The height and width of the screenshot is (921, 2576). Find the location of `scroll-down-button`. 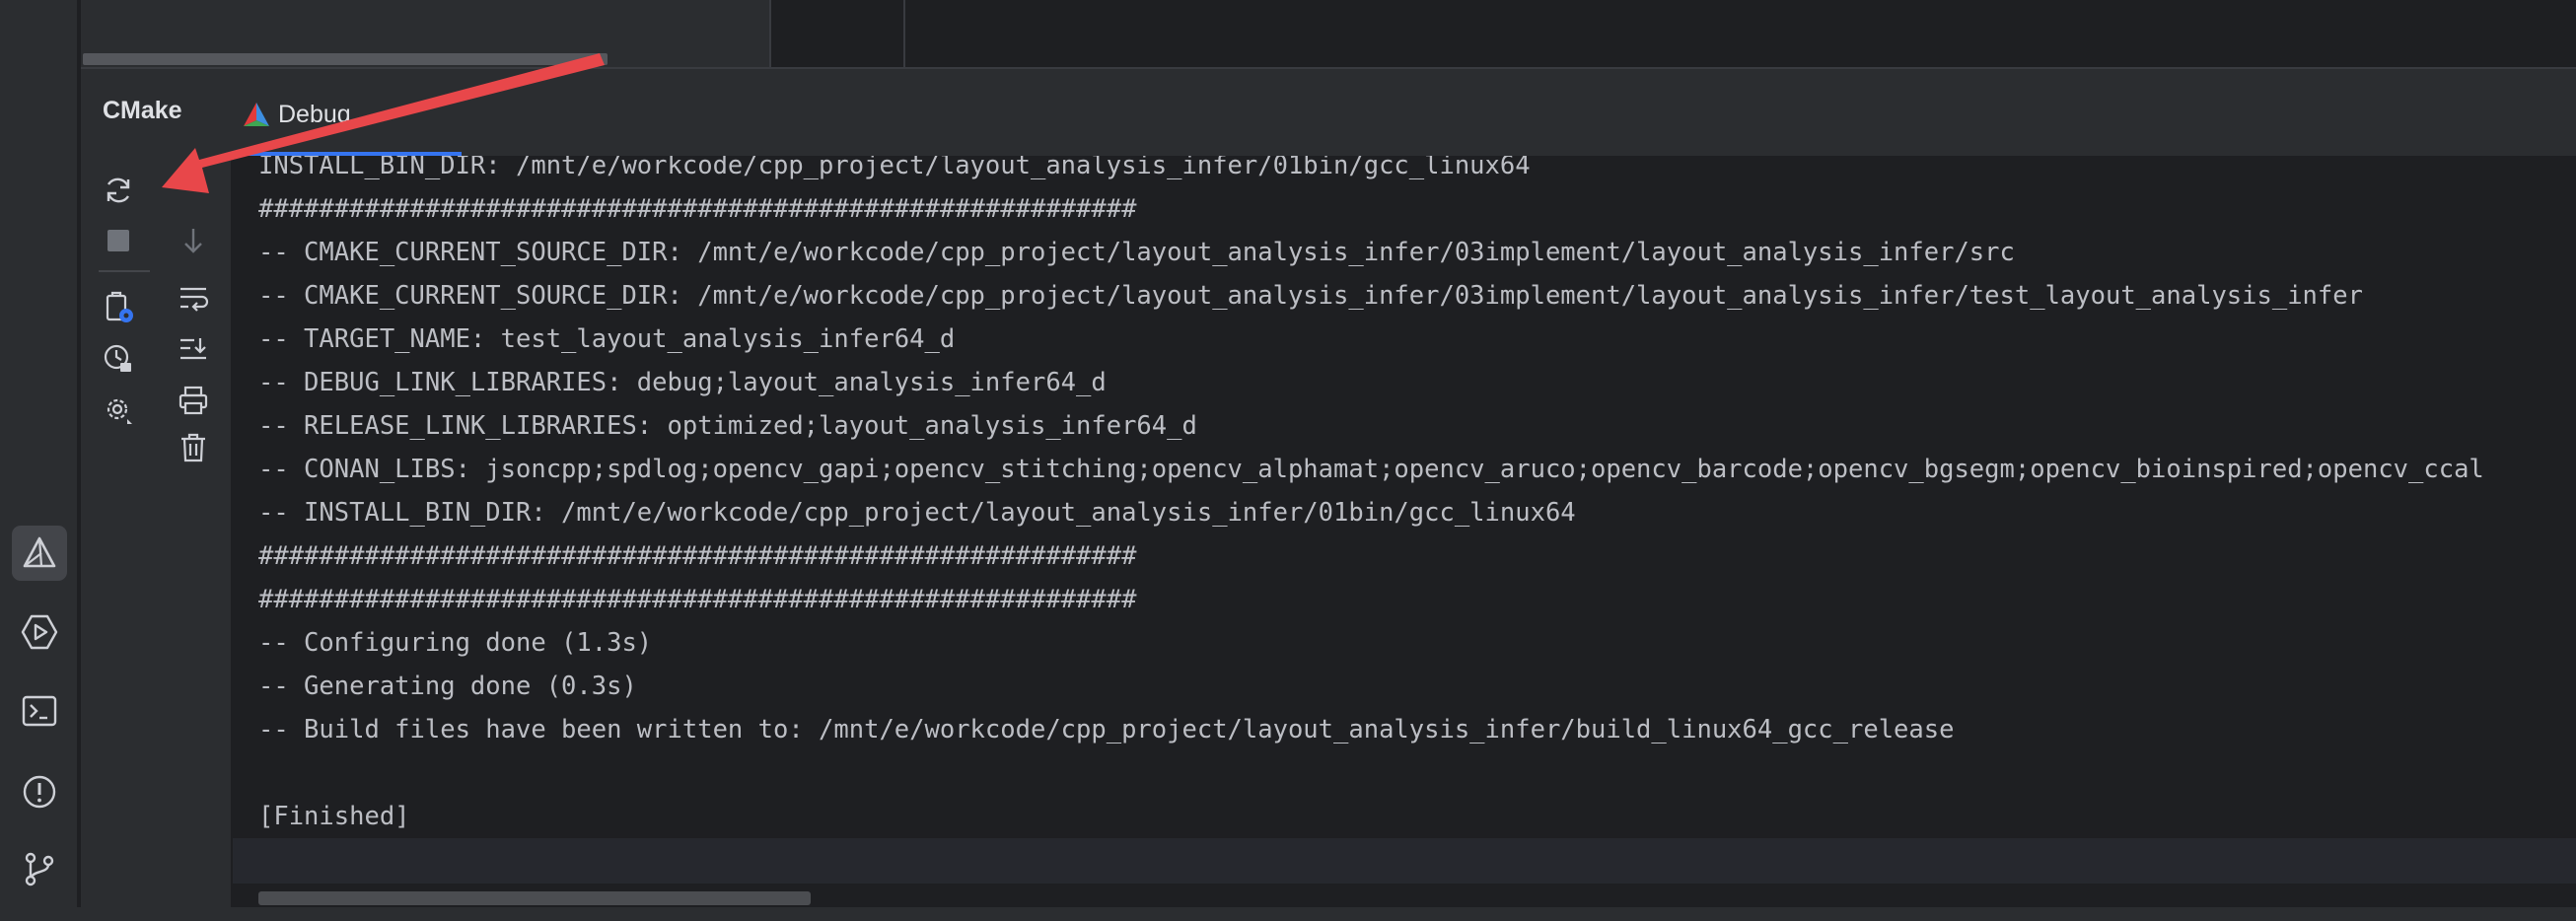

scroll-down-button is located at coordinates (193, 240).